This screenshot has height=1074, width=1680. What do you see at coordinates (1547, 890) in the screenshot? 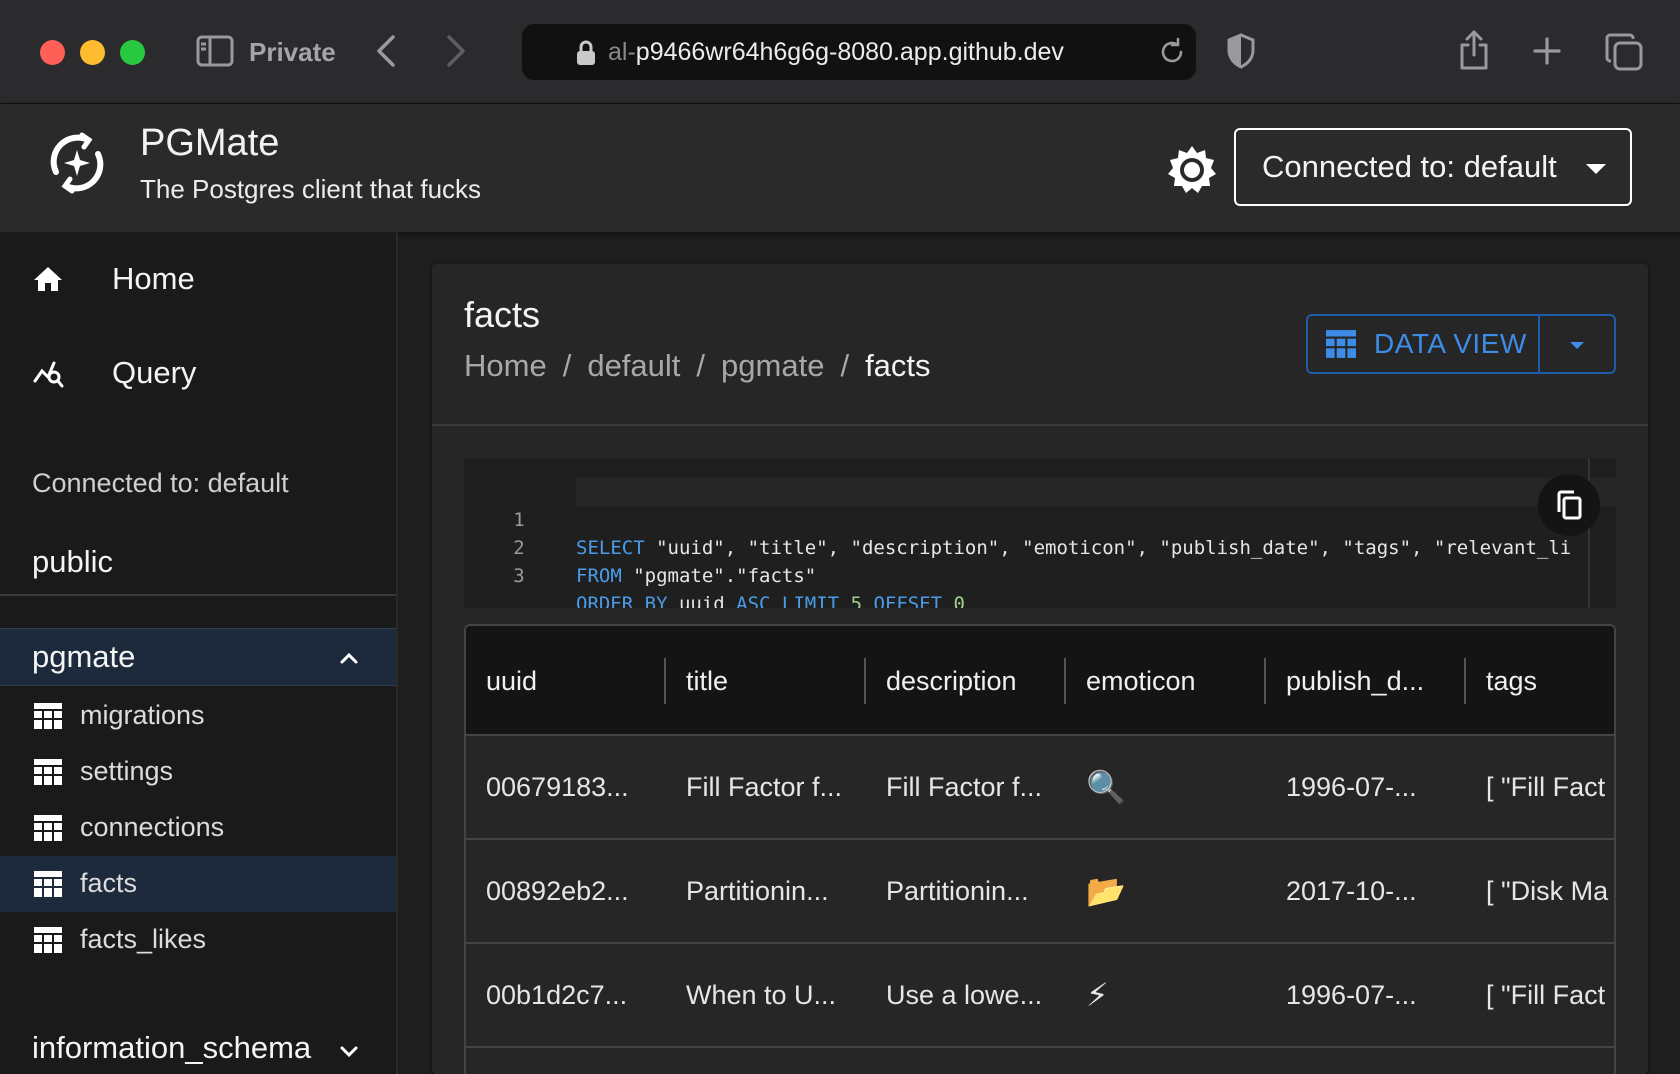
I see `table-cell: [ "Disk Ma` at bounding box center [1547, 890].